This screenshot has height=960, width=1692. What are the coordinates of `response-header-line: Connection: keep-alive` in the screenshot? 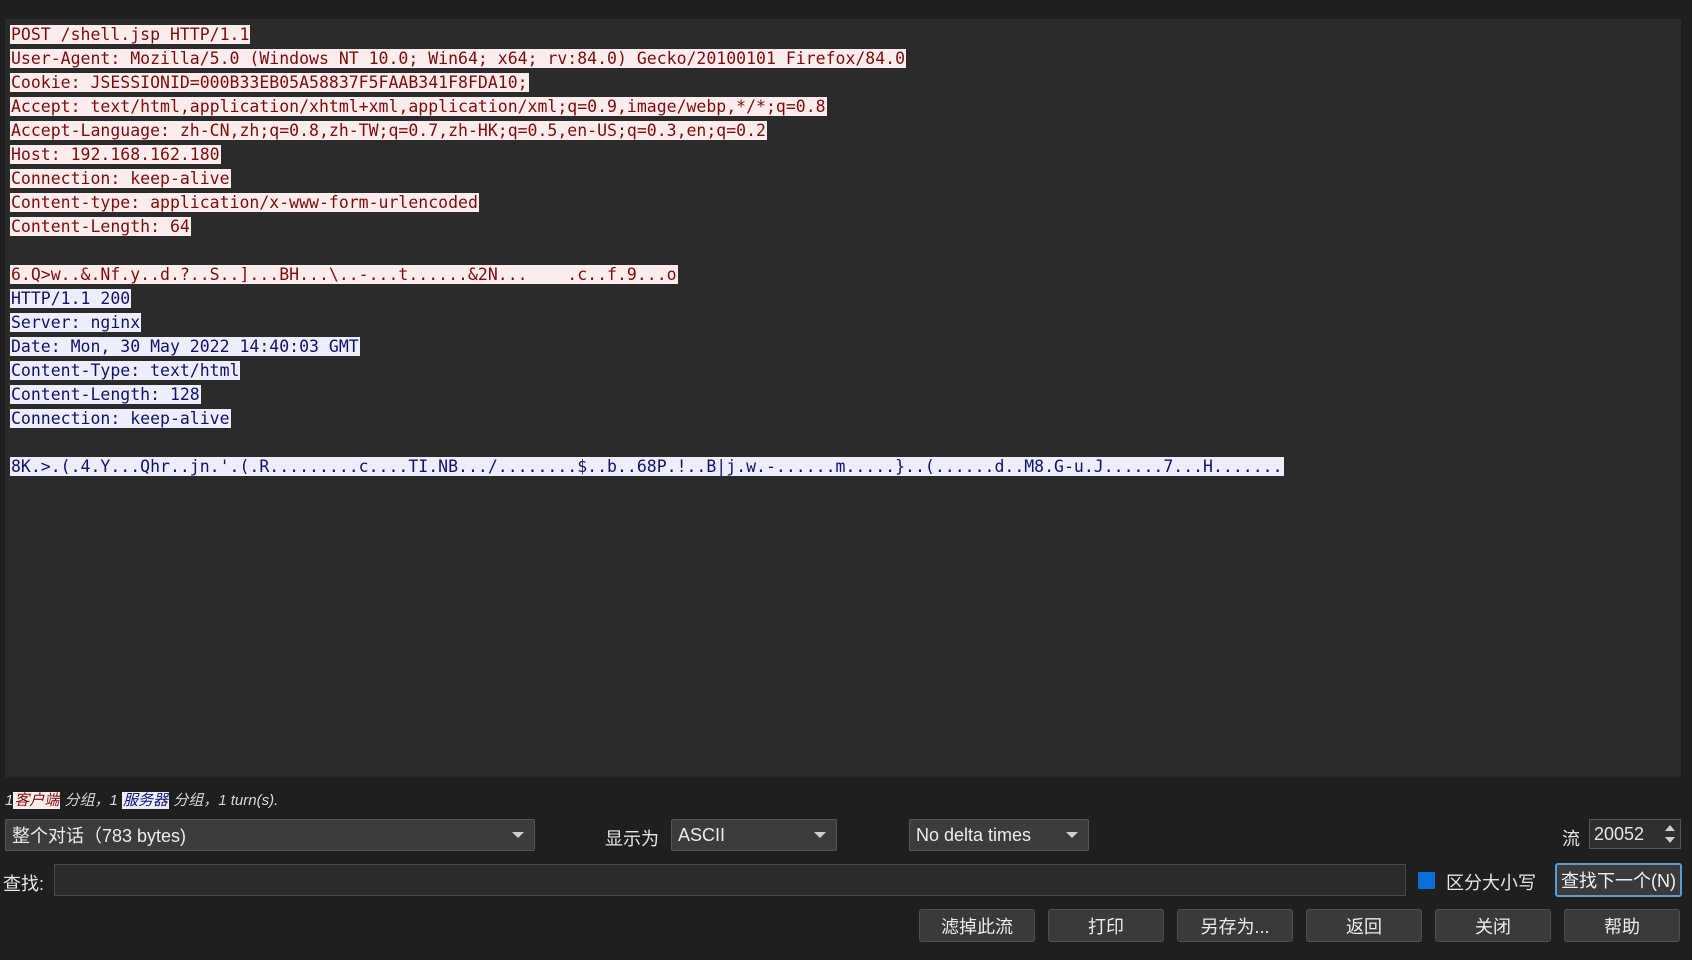 It's located at (647, 419).